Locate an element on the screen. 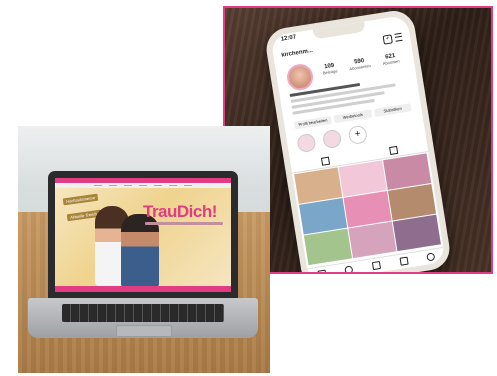 This screenshot has height=376, width=497. status-time: 12:07 is located at coordinates (288, 38).